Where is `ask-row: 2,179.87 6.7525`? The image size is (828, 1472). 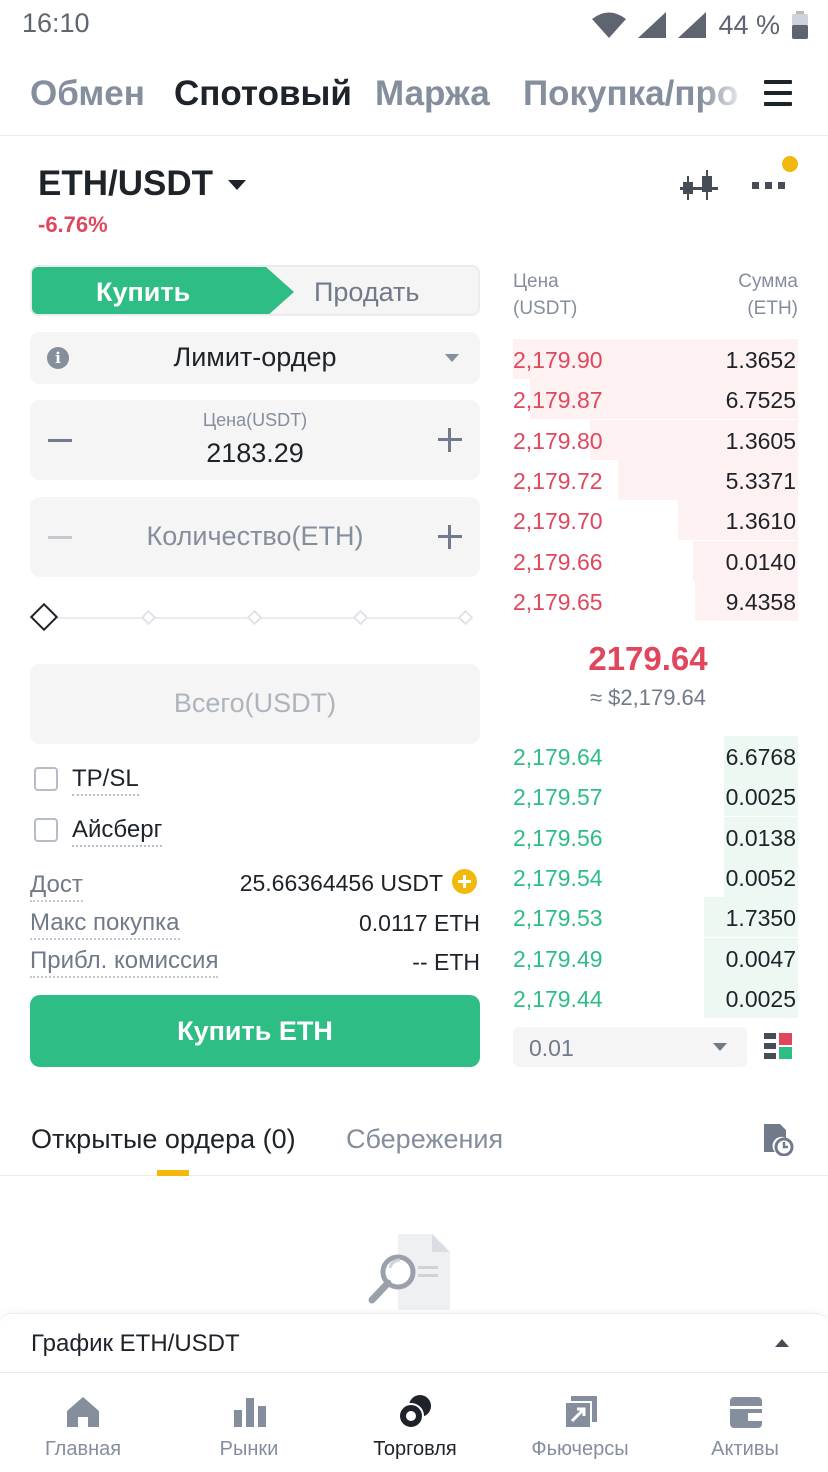 ask-row: 2,179.87 6.7525 is located at coordinates (655, 399).